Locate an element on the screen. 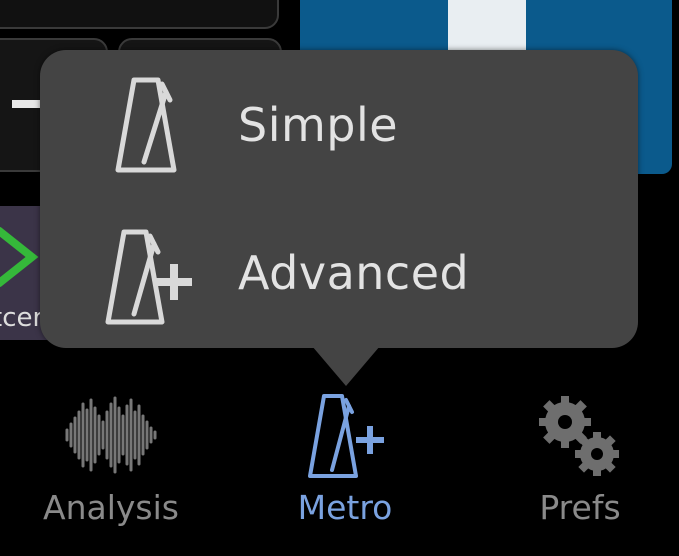 This screenshot has height=556, width=679. tab-label: Metro is located at coordinates (345, 507).